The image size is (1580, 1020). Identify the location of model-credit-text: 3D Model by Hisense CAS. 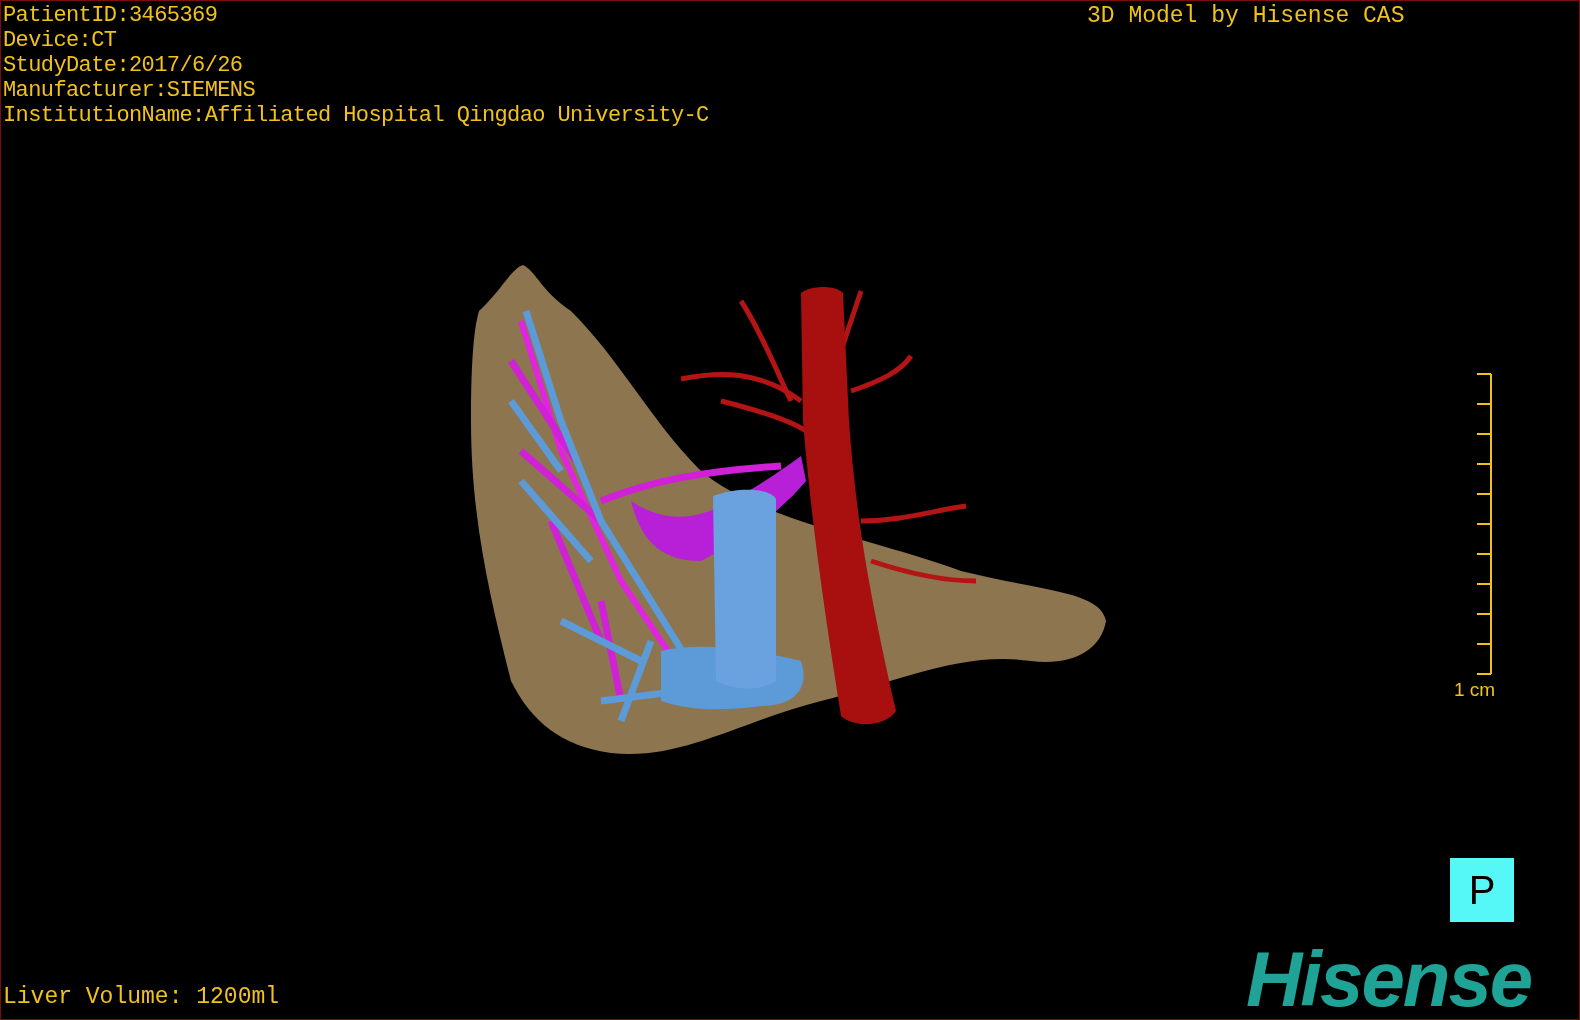
(1246, 16).